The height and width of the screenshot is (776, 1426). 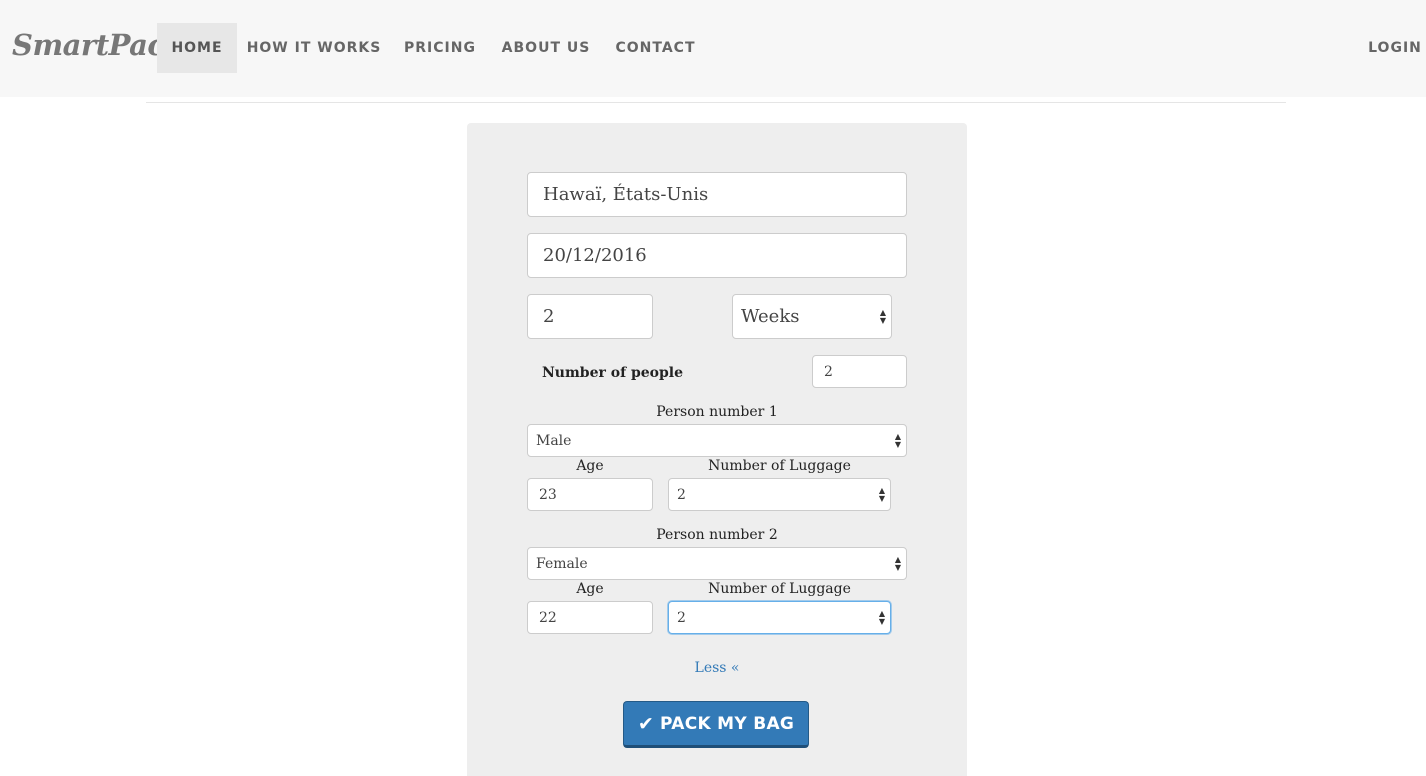 What do you see at coordinates (590, 617) in the screenshot?
I see `person-2-age-input: 22` at bounding box center [590, 617].